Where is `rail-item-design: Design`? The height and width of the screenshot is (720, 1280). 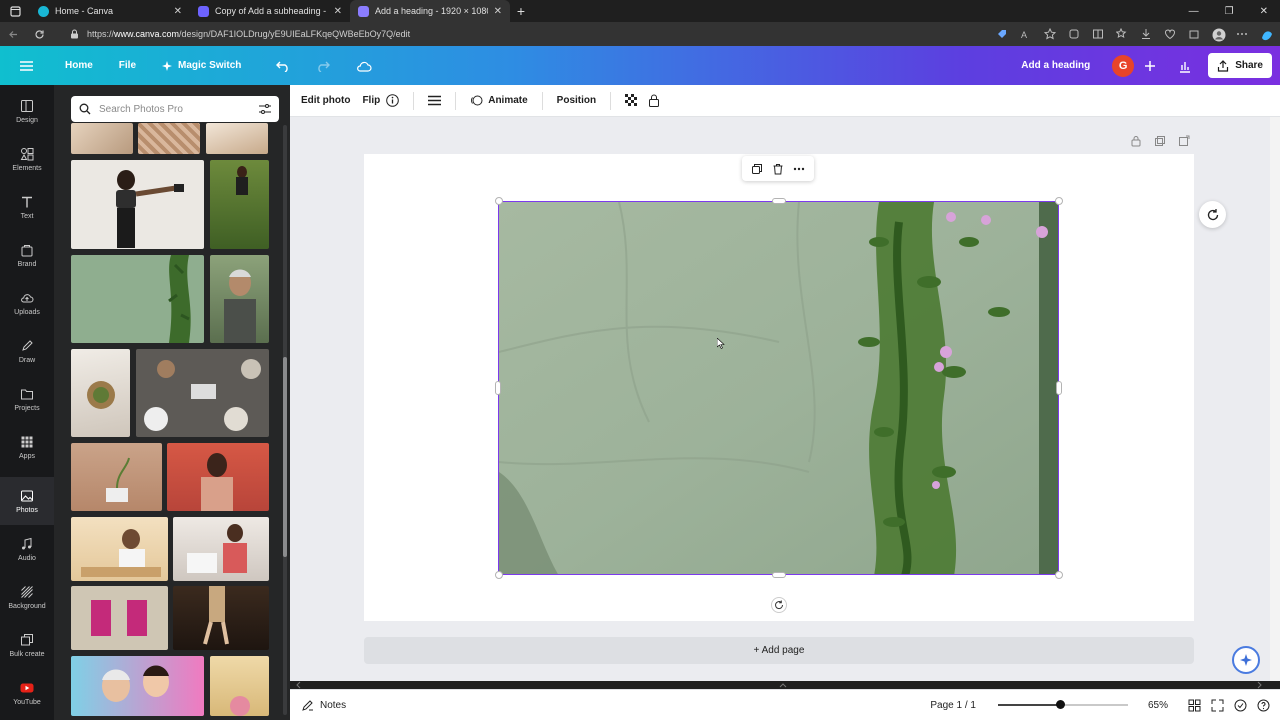 rail-item-design: Design is located at coordinates (27, 111).